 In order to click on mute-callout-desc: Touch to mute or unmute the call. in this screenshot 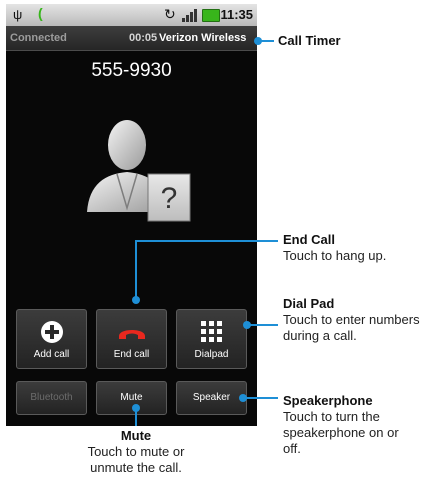, I will do `click(136, 459)`.